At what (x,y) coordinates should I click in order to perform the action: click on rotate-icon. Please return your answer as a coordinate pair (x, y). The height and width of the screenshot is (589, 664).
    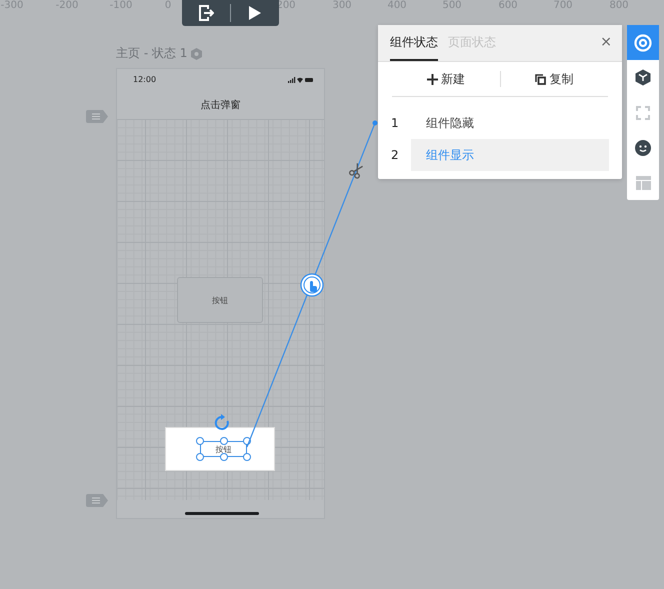
    Looking at the image, I should click on (221, 422).